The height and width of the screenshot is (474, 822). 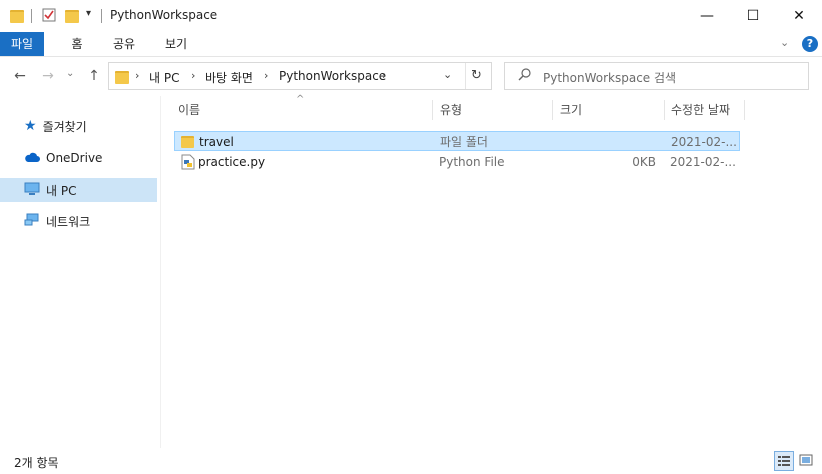 I want to click on recent-locations-icon: ⌄, so click(x=70, y=73).